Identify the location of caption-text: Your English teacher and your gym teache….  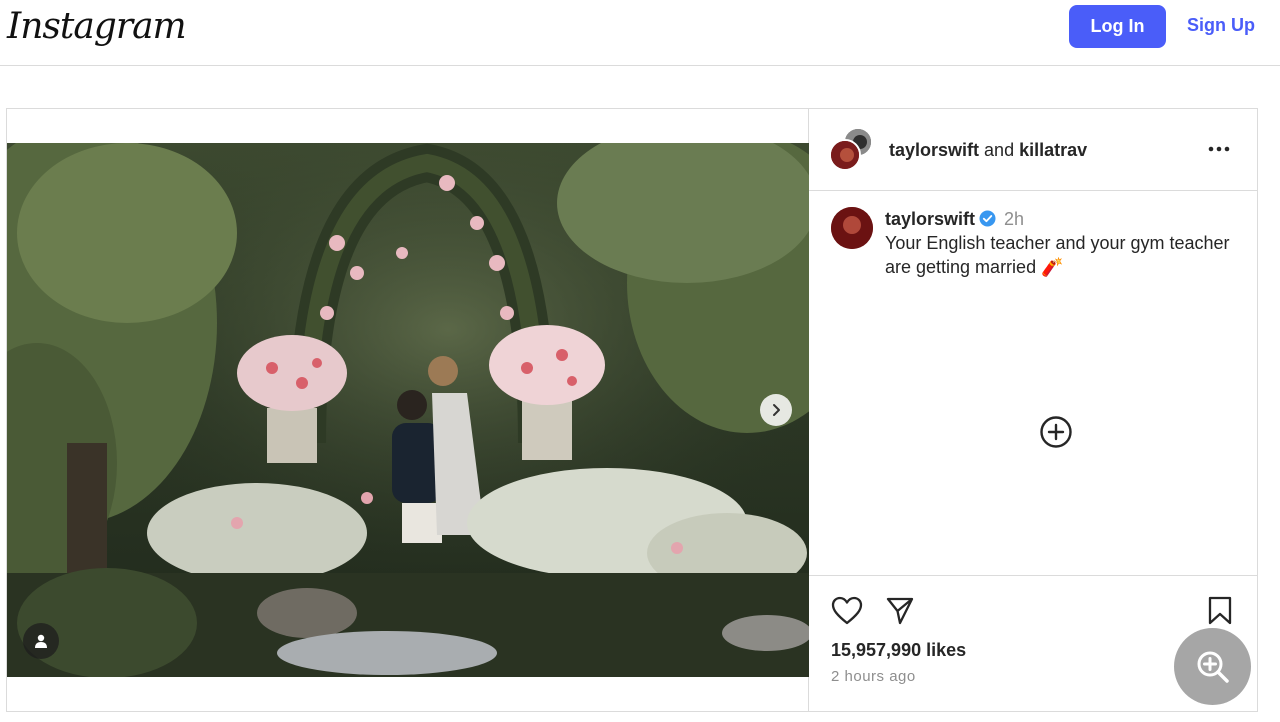
(1057, 255).